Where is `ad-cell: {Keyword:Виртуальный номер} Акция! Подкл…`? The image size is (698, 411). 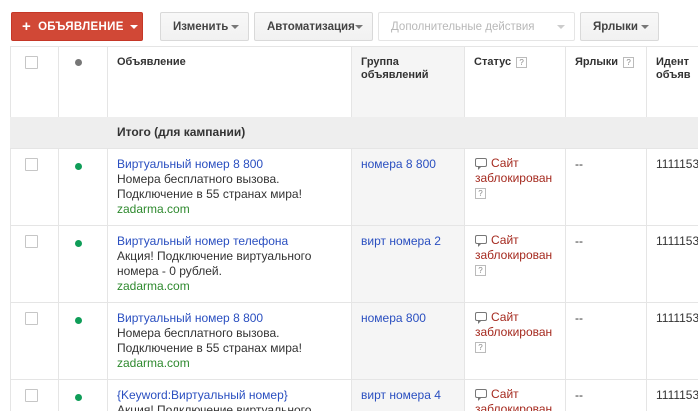
ad-cell: {Keyword:Виртуальный номер} Акция! Подкл… is located at coordinates (237, 399).